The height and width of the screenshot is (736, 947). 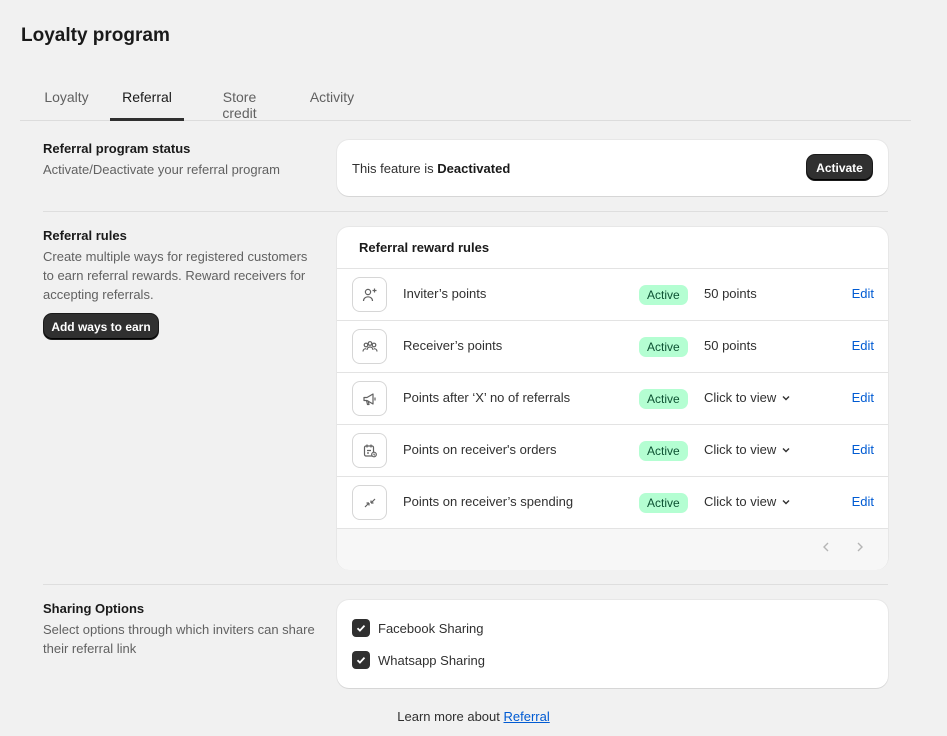 I want to click on rule-row: Inviter’s points Active 50 points Edit, so click(x=612, y=295).